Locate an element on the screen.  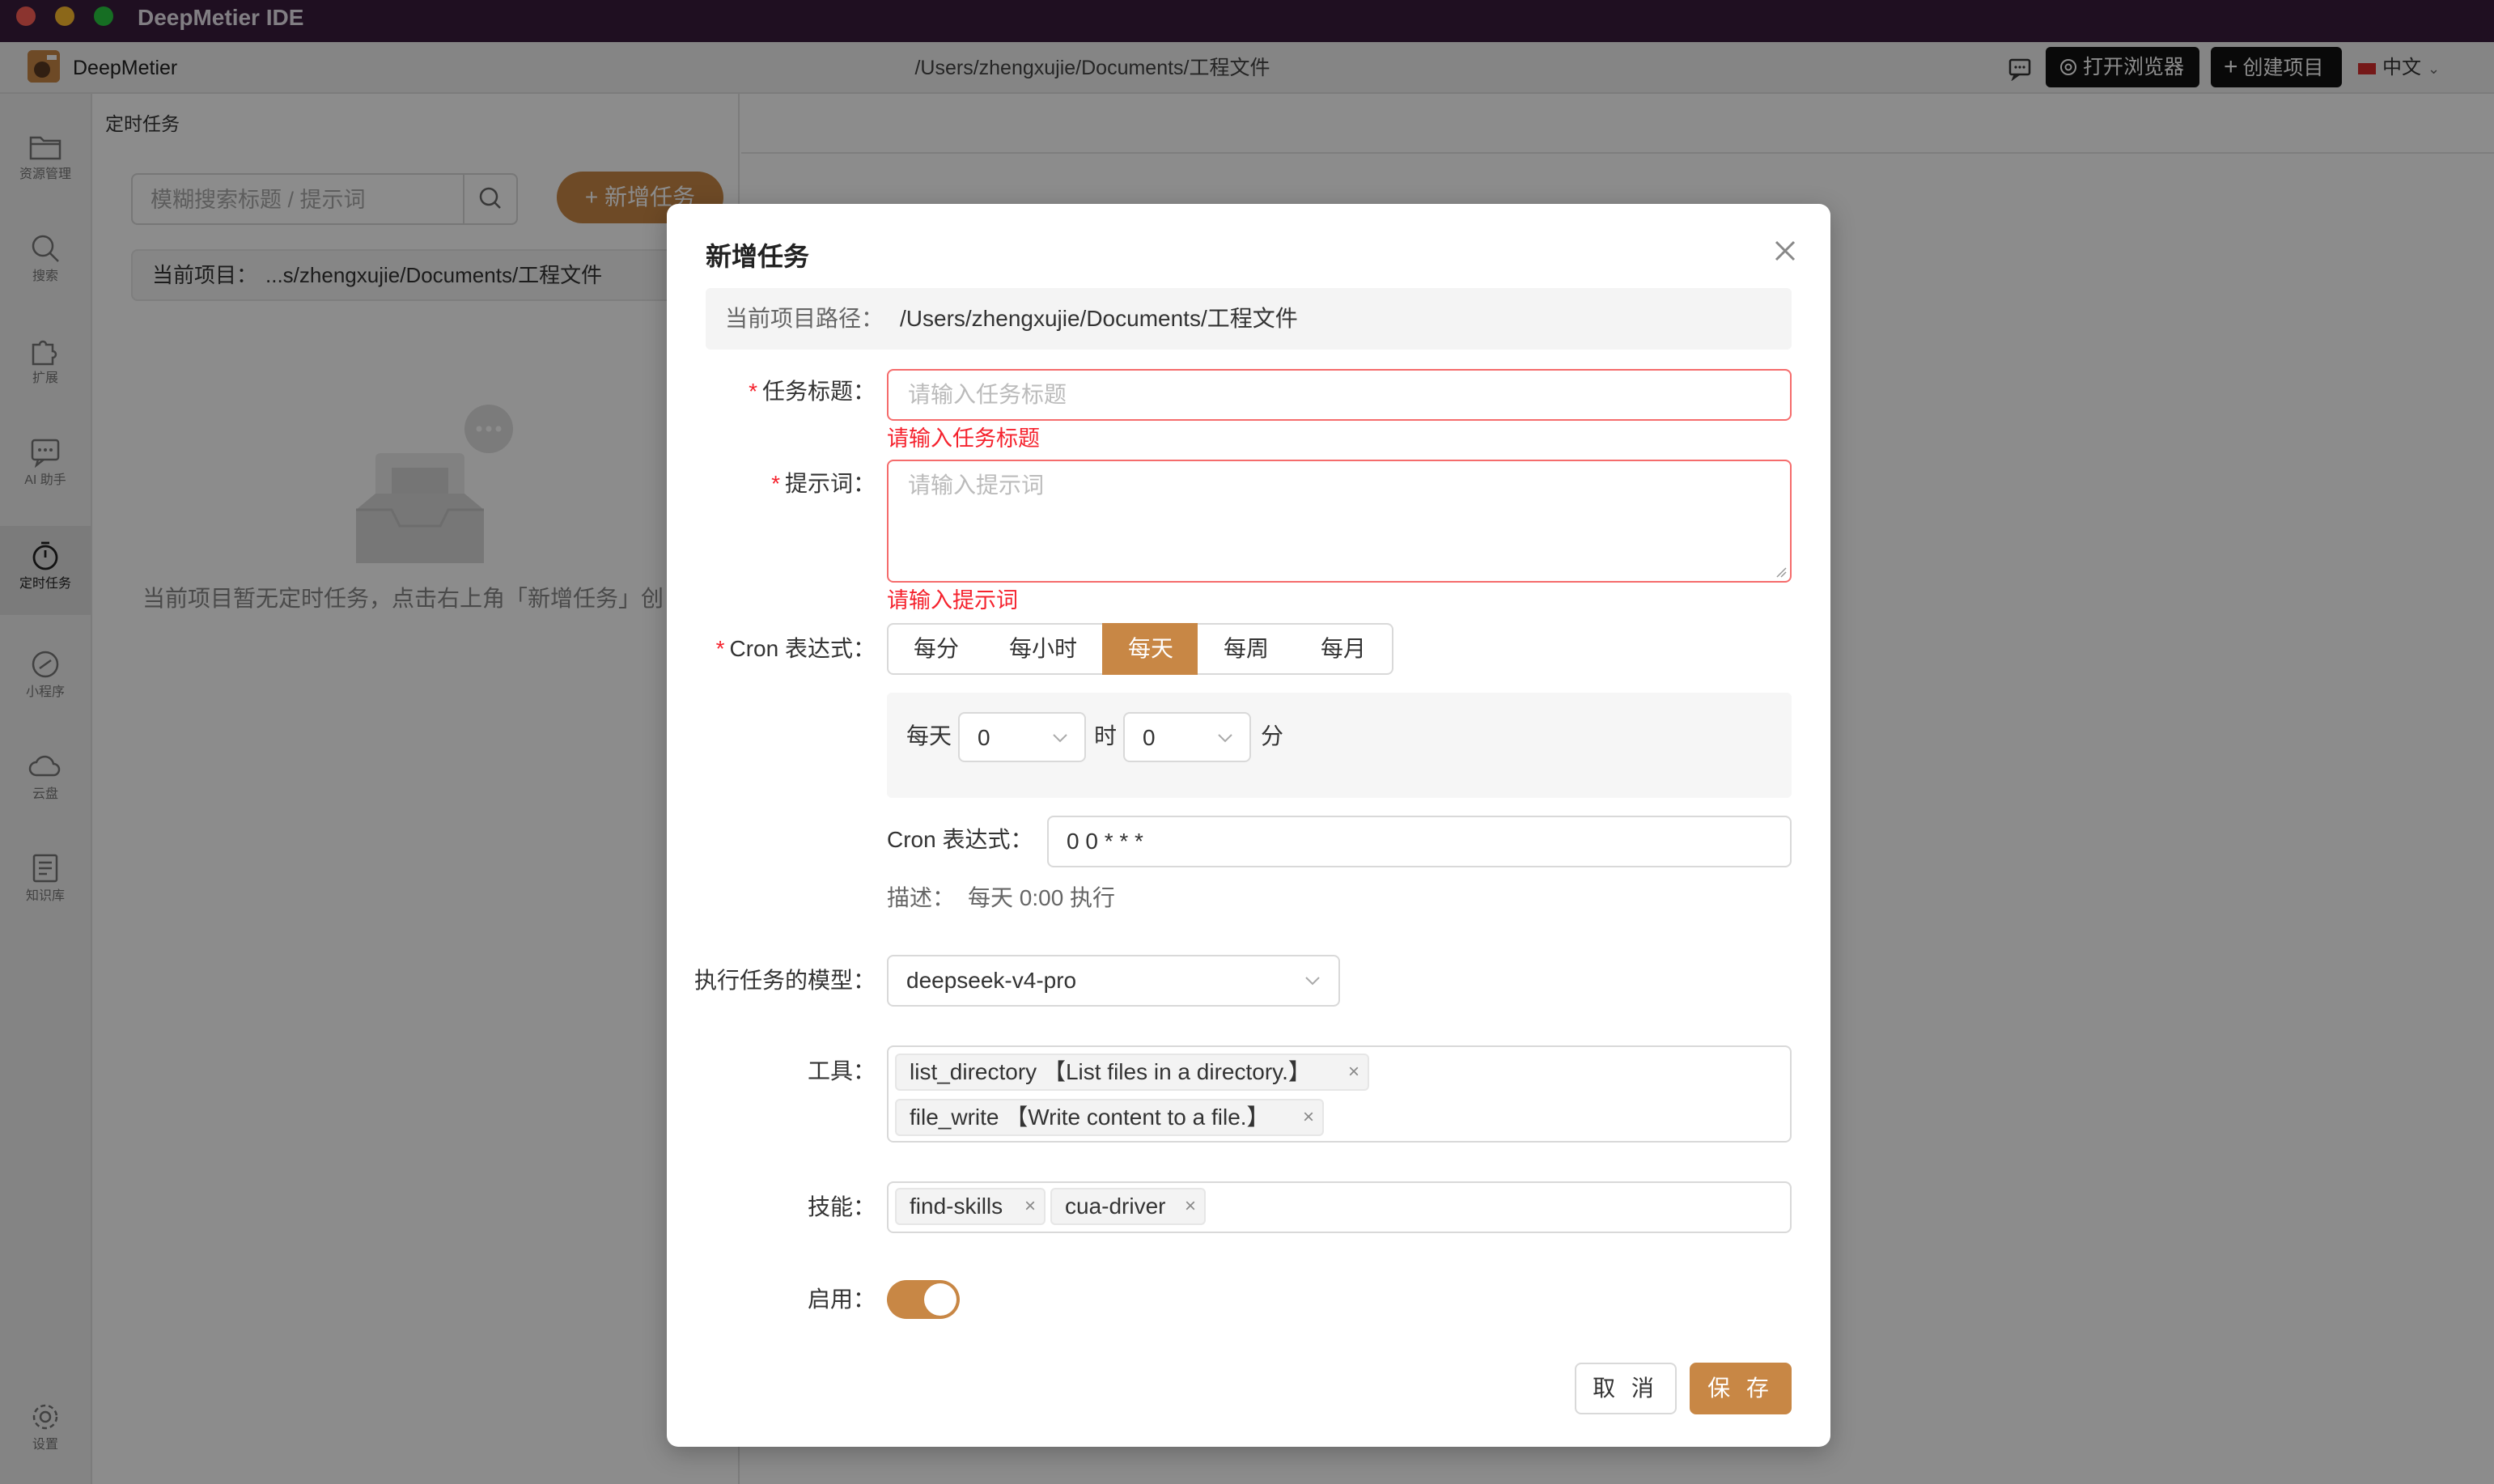
skill-tag: cua-driver × is located at coordinates (1128, 1206).